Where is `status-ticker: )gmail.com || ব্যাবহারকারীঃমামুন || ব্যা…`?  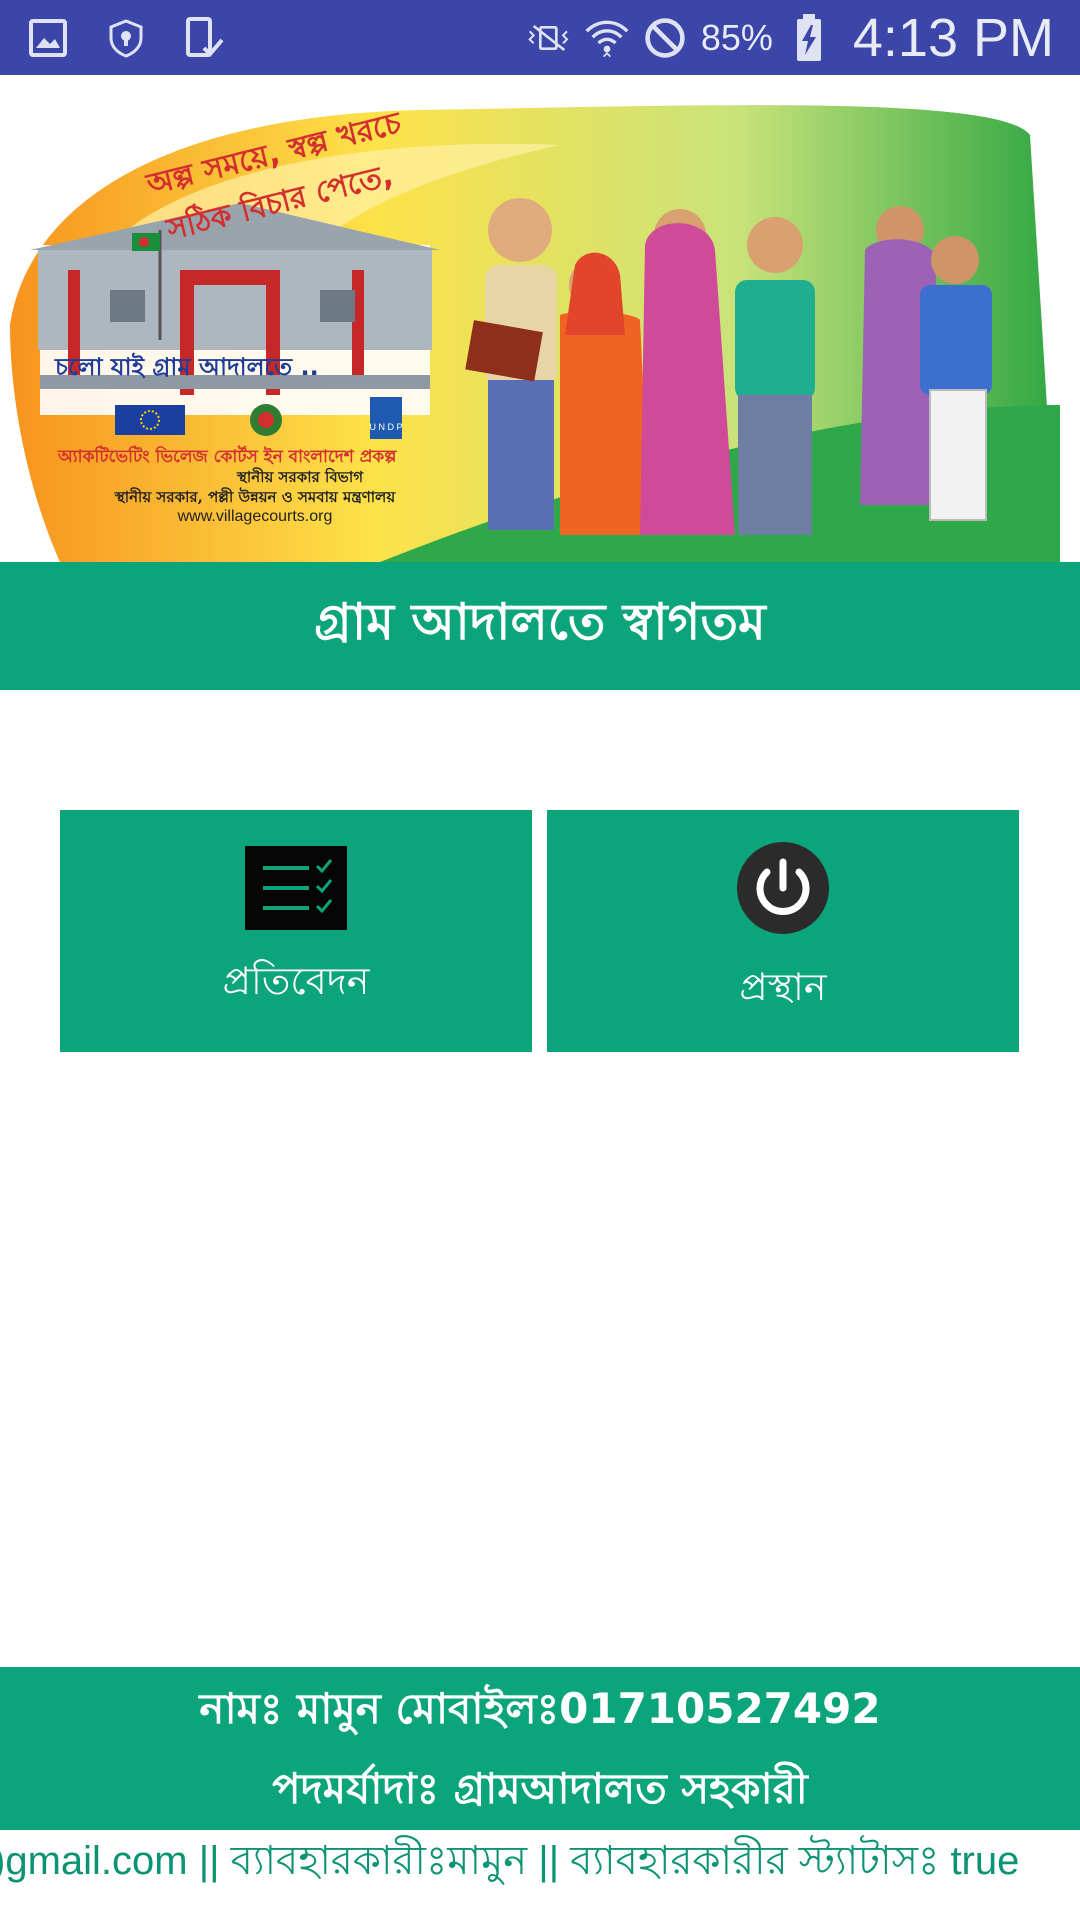 status-ticker: )gmail.com || ব্যাবহারকারীঃমামুন || ব্যা… is located at coordinates (540, 1861).